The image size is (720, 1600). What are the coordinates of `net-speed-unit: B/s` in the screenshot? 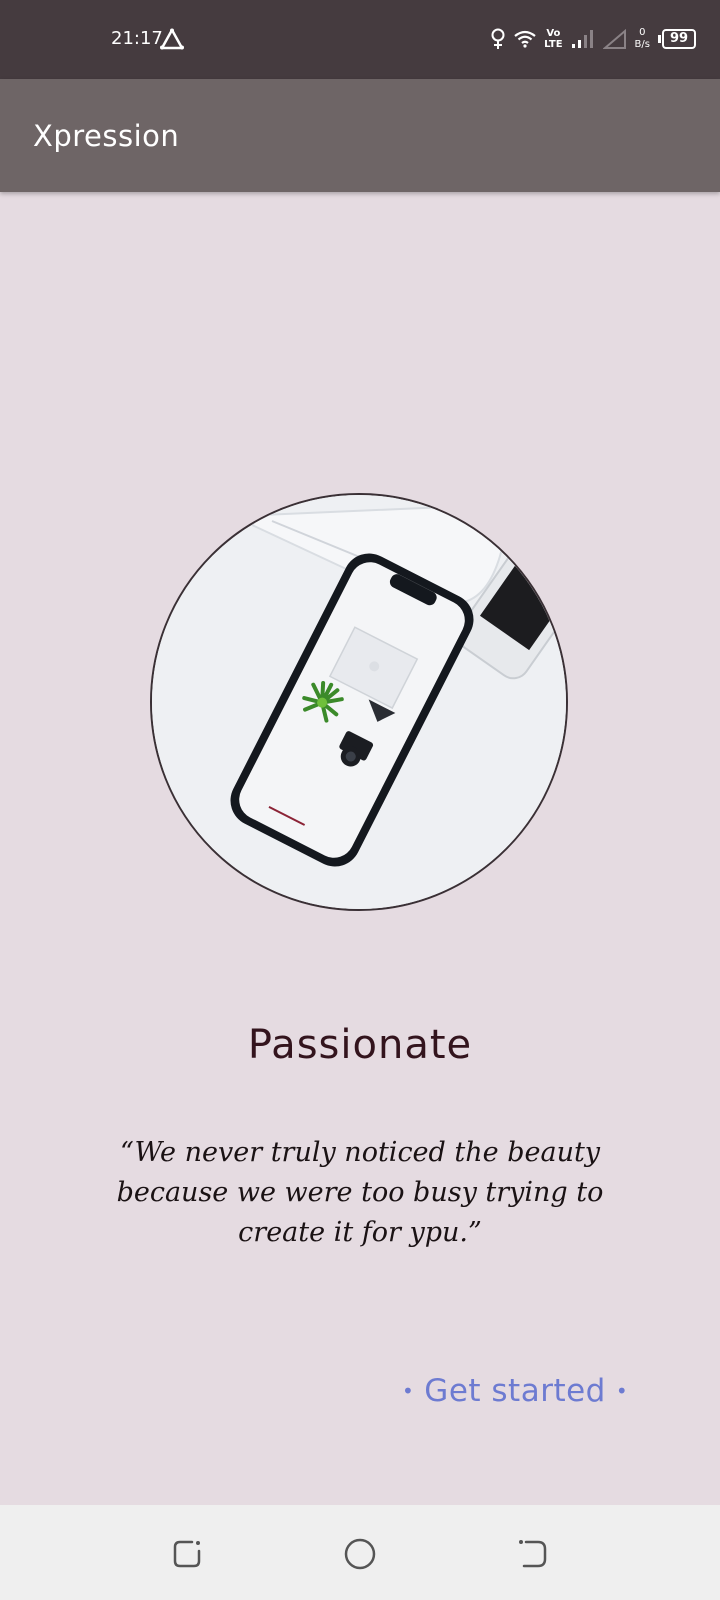 It's located at (642, 44).